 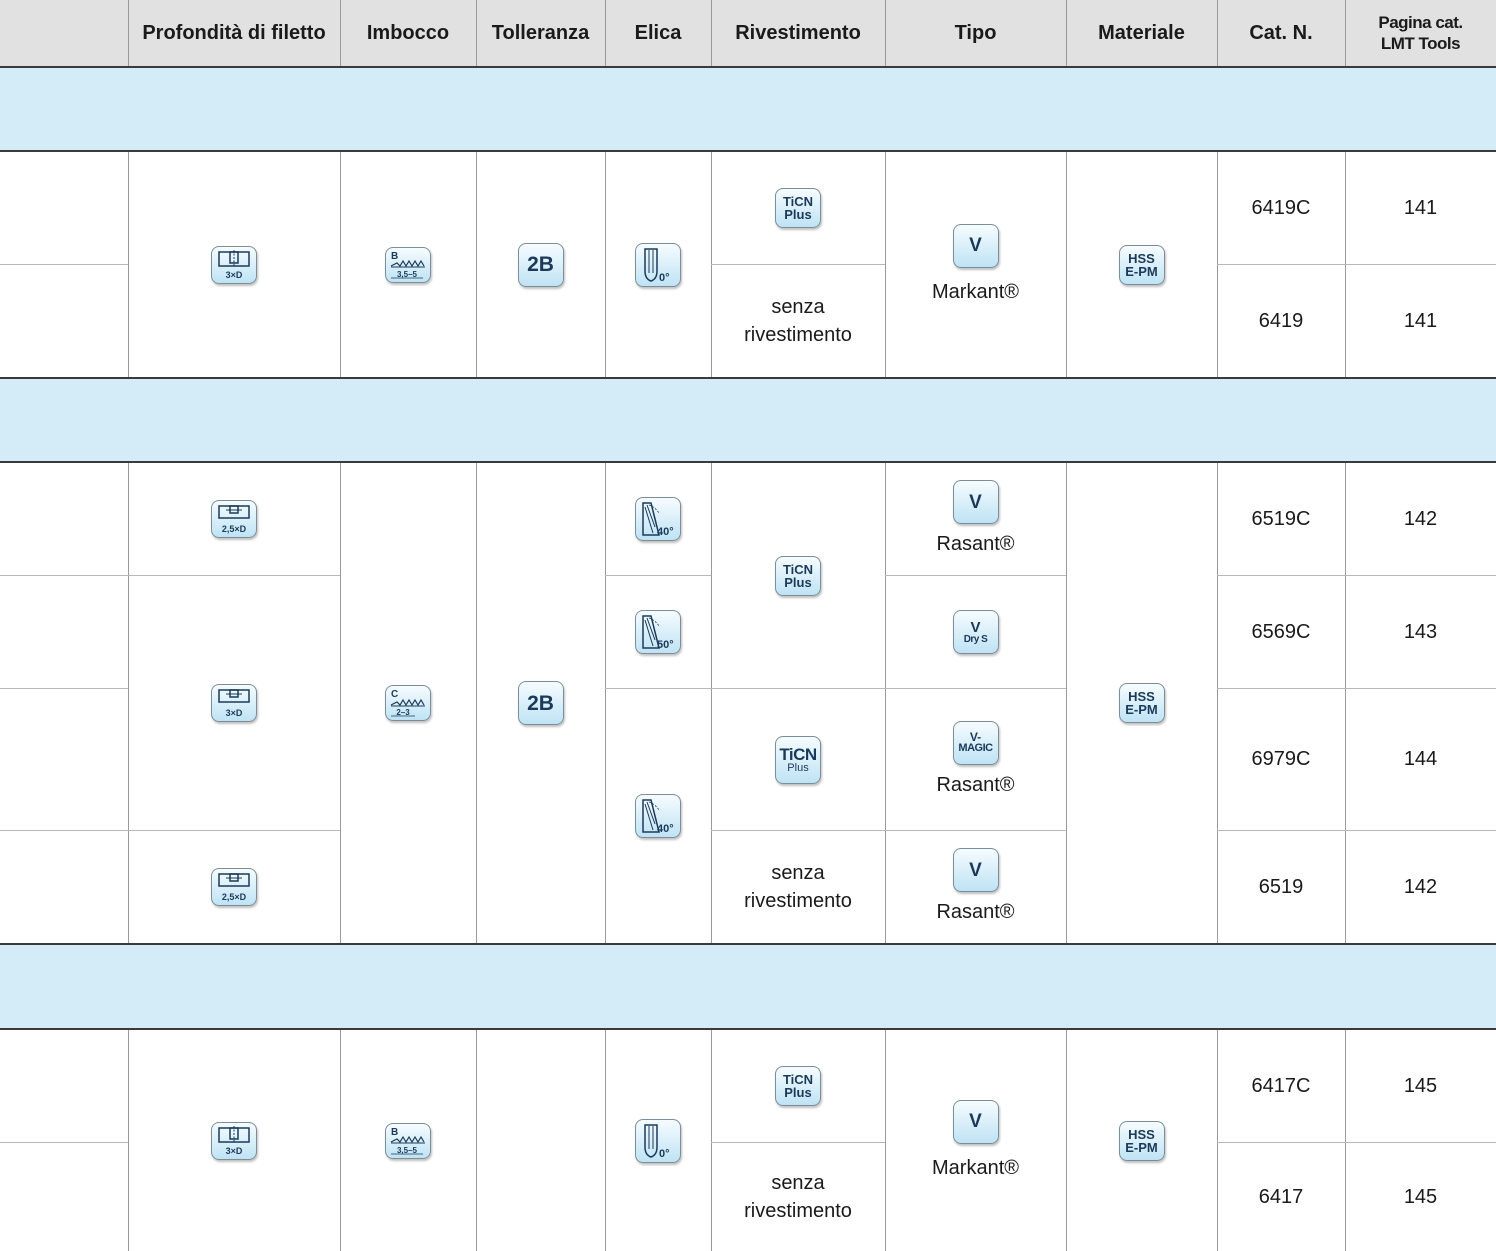 What do you see at coordinates (394, 256) in the screenshot?
I see `entry-letter: B` at bounding box center [394, 256].